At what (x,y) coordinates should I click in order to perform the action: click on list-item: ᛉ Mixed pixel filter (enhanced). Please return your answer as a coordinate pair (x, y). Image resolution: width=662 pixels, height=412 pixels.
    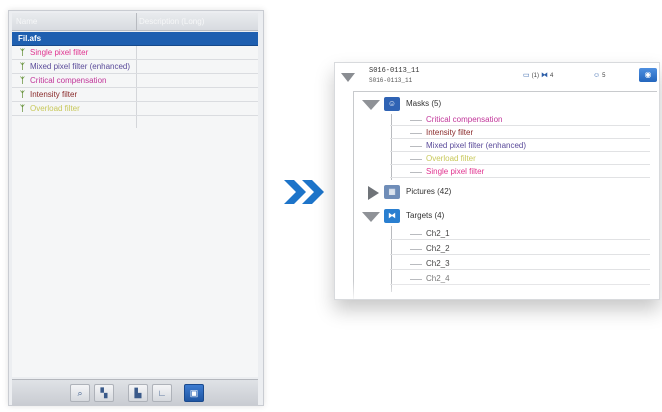
    Looking at the image, I should click on (135, 67).